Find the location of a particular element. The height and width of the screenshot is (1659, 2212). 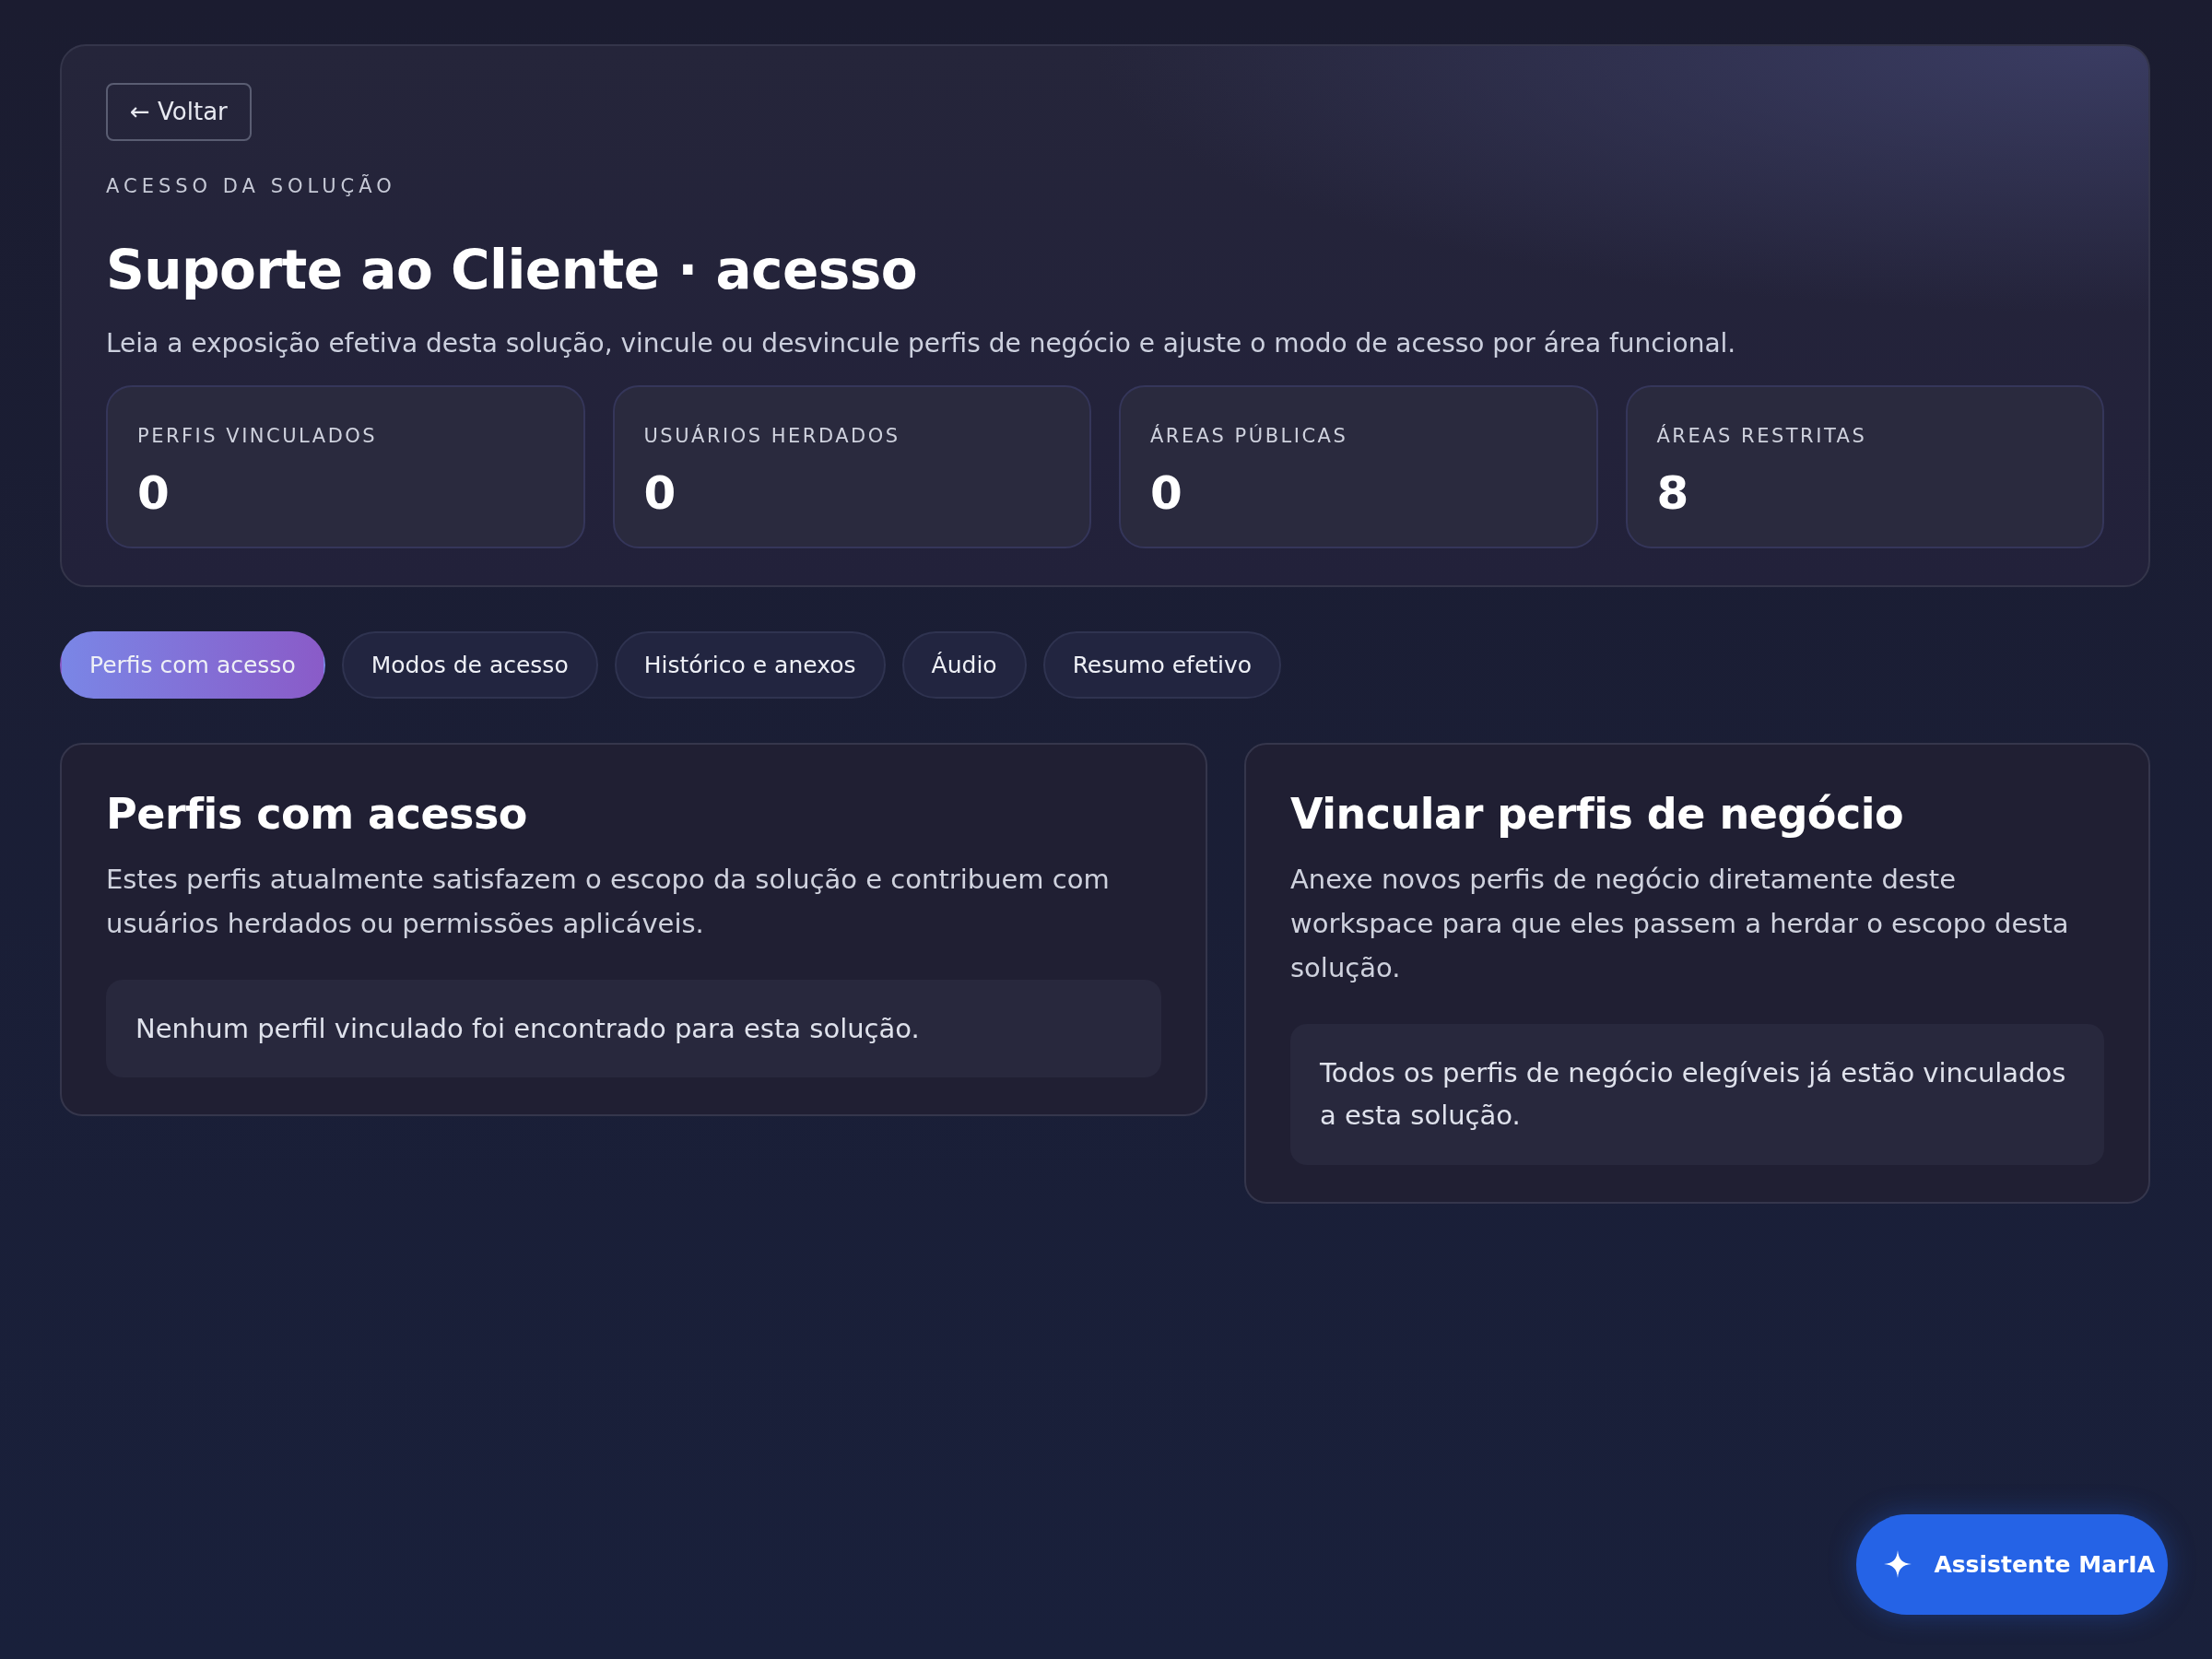

empty-message: Todos os perfis de negócio elegíveis já estão vinculados a esta solução. is located at coordinates (1697, 1094).